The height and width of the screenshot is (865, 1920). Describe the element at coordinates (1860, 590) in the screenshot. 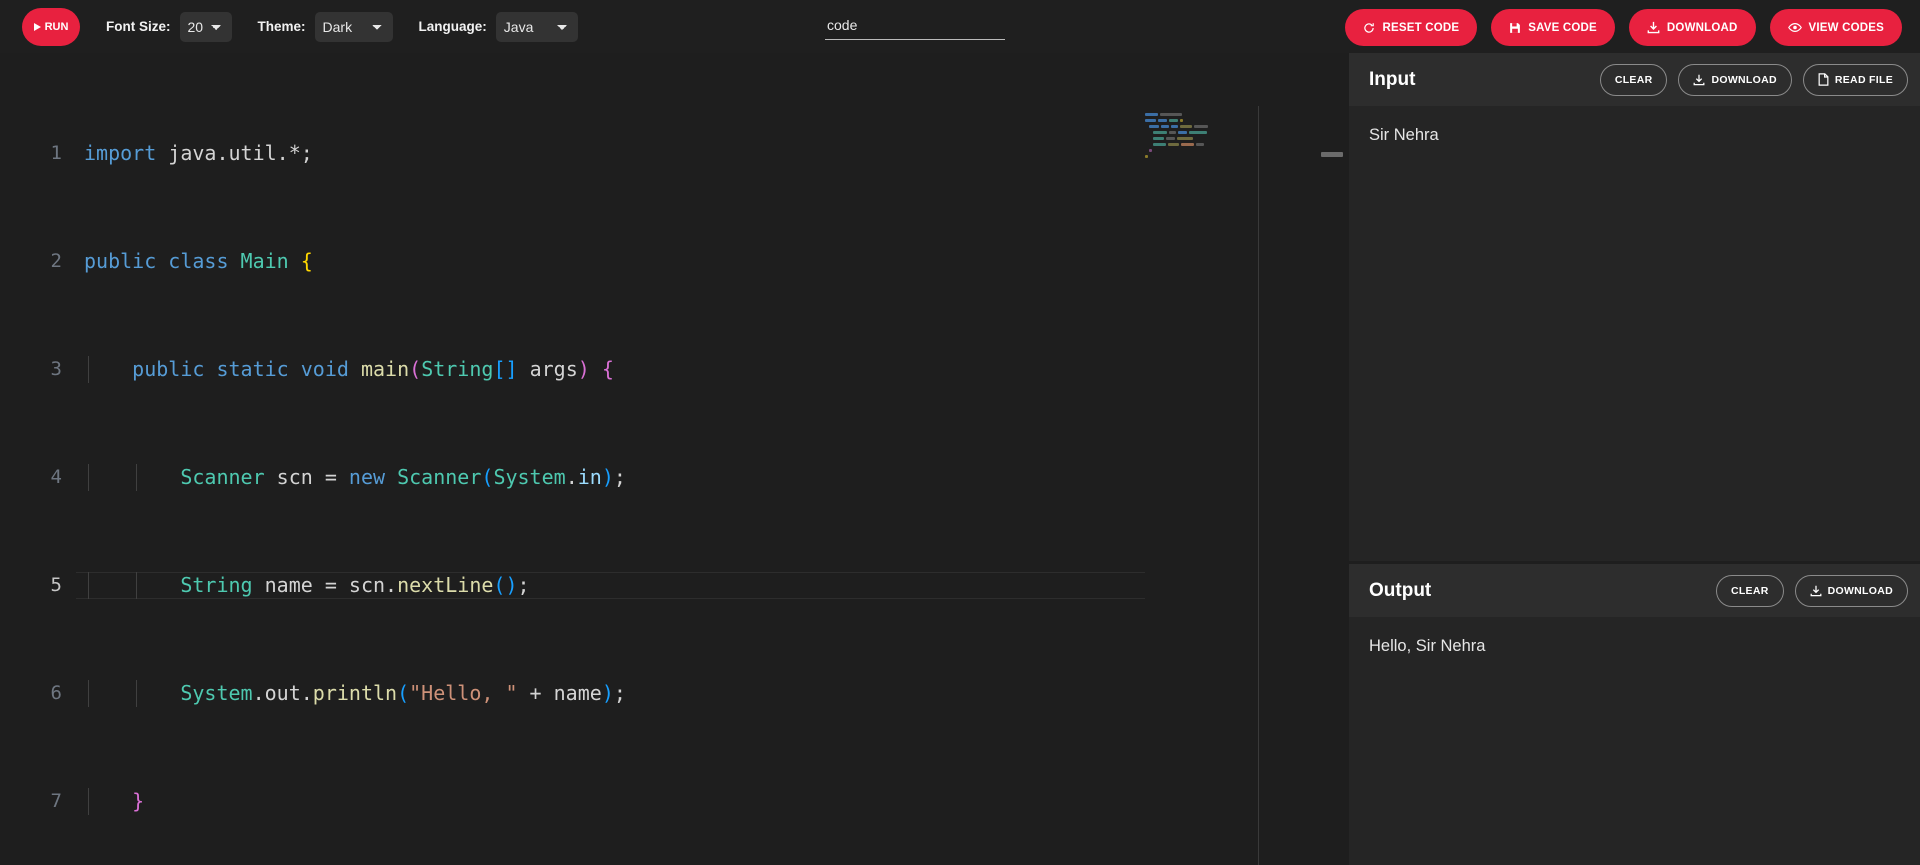

I see `output-download-label: DOWNLOAD` at that location.